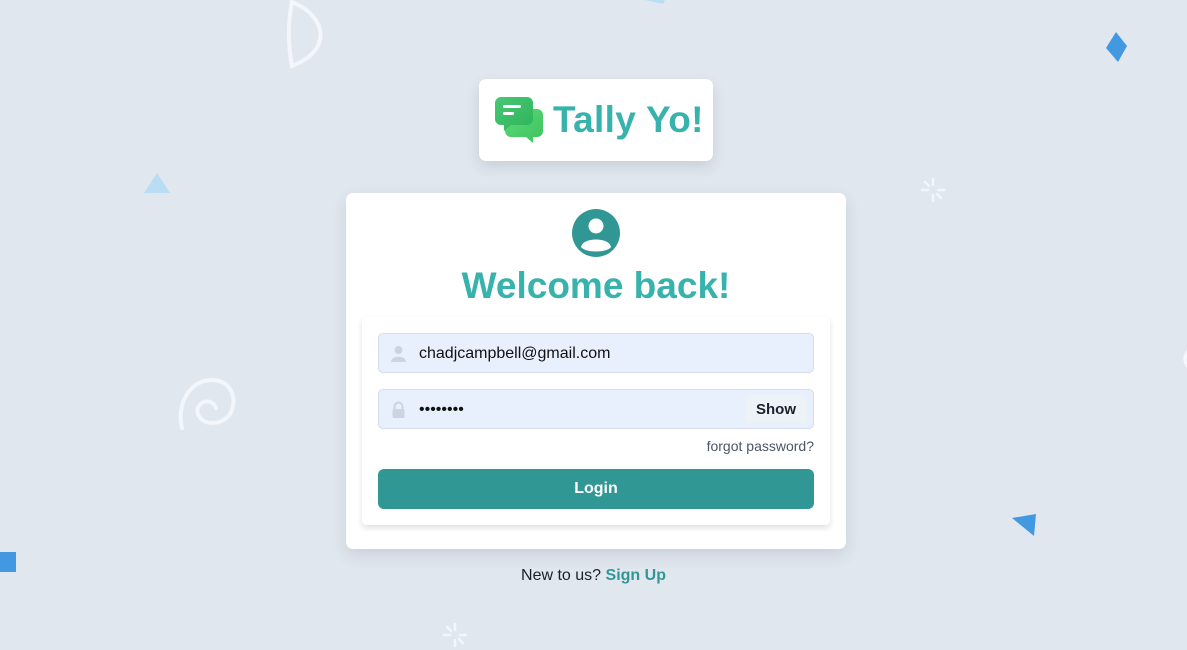  What do you see at coordinates (596, 285) in the screenshot?
I see `page-title: Welcome back!` at bounding box center [596, 285].